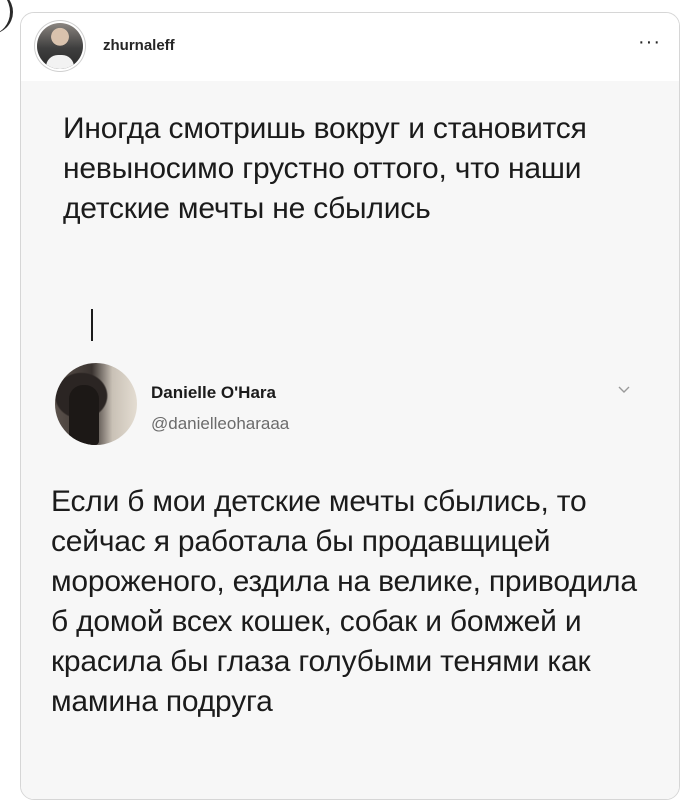 The height and width of the screenshot is (809, 698). I want to click on avatar-figure, so click(84, 415).